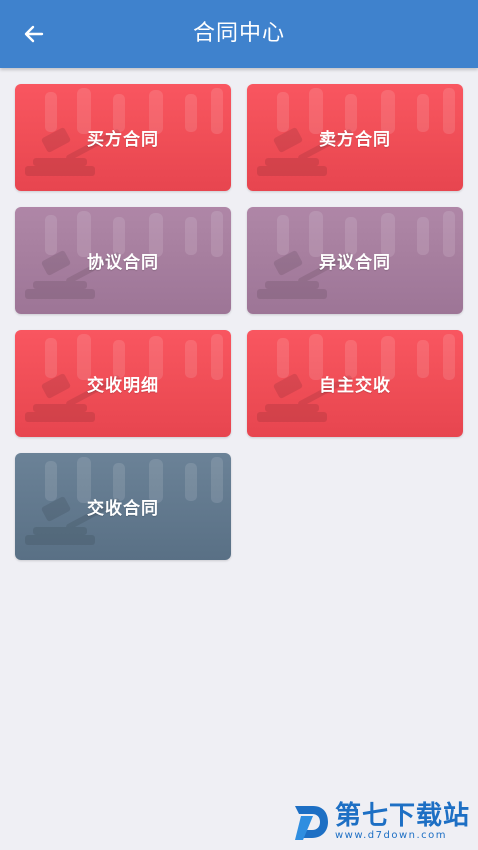 The width and height of the screenshot is (478, 850). I want to click on card-label: 买方合同, so click(123, 140).